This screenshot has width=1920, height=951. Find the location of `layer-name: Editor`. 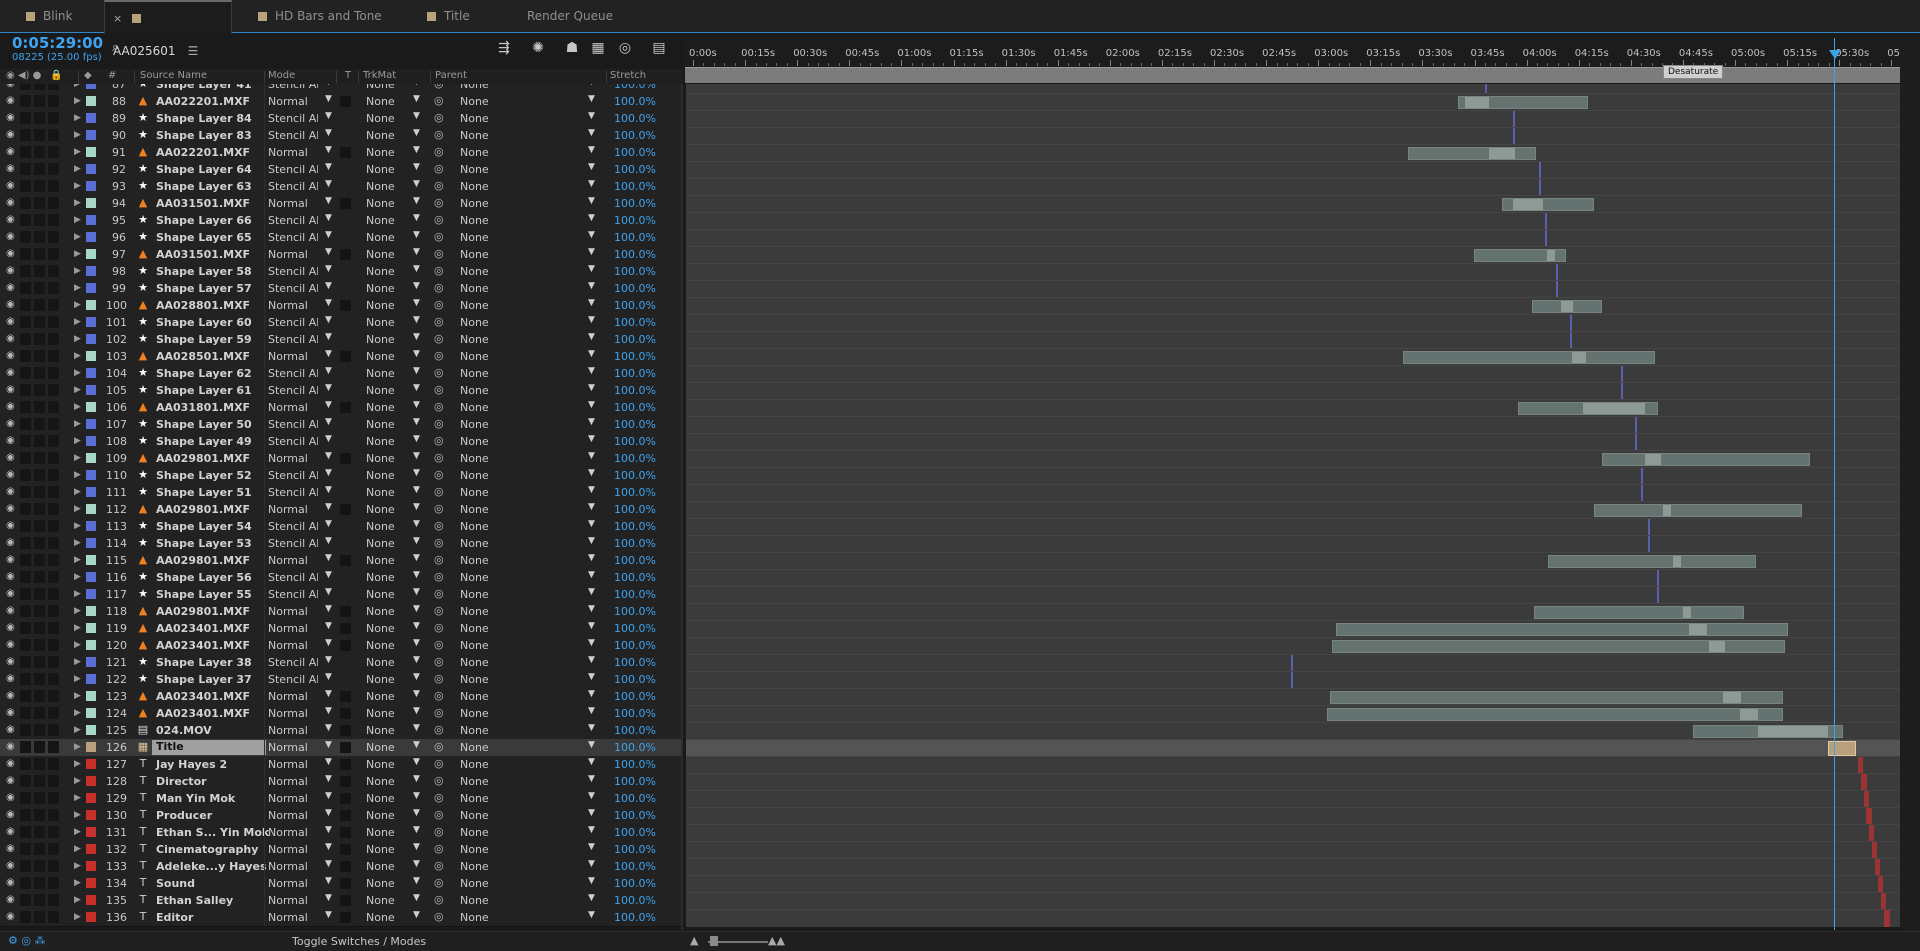

layer-name: Editor is located at coordinates (174, 917).